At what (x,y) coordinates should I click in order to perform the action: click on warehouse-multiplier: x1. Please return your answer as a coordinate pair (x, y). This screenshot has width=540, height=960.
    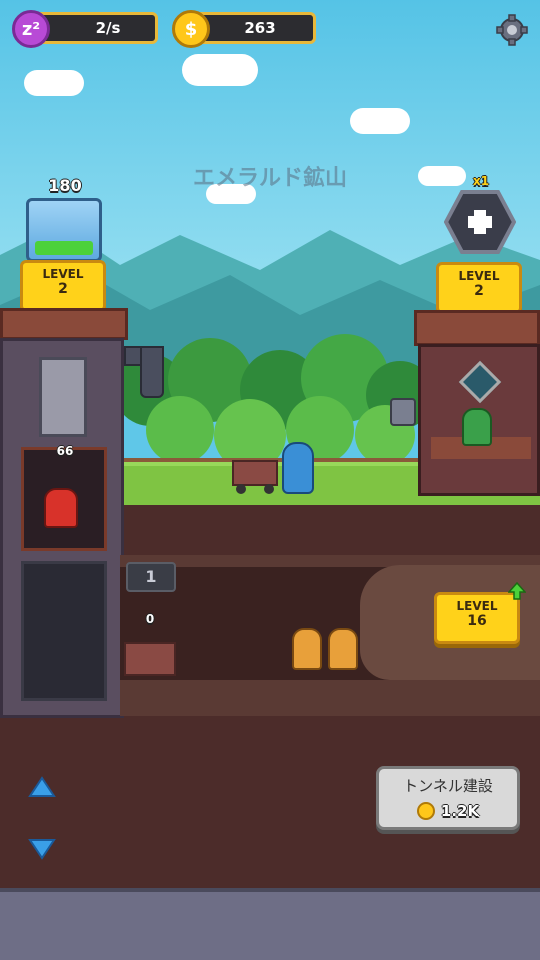
    Looking at the image, I should click on (481, 181).